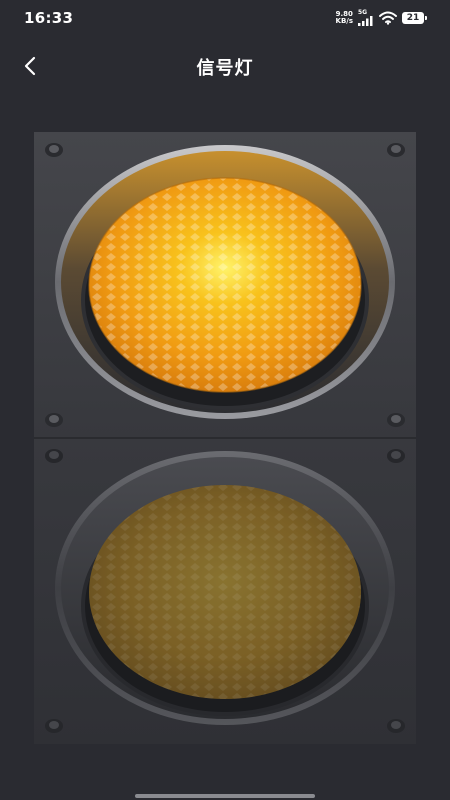  I want to click on status-time: 16:33, so click(49, 18).